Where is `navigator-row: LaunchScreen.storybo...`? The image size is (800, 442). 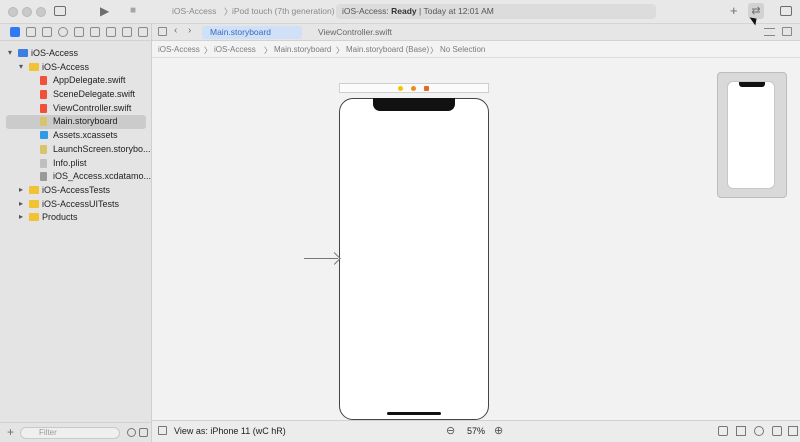
navigator-row: LaunchScreen.storybo... is located at coordinates (76, 150).